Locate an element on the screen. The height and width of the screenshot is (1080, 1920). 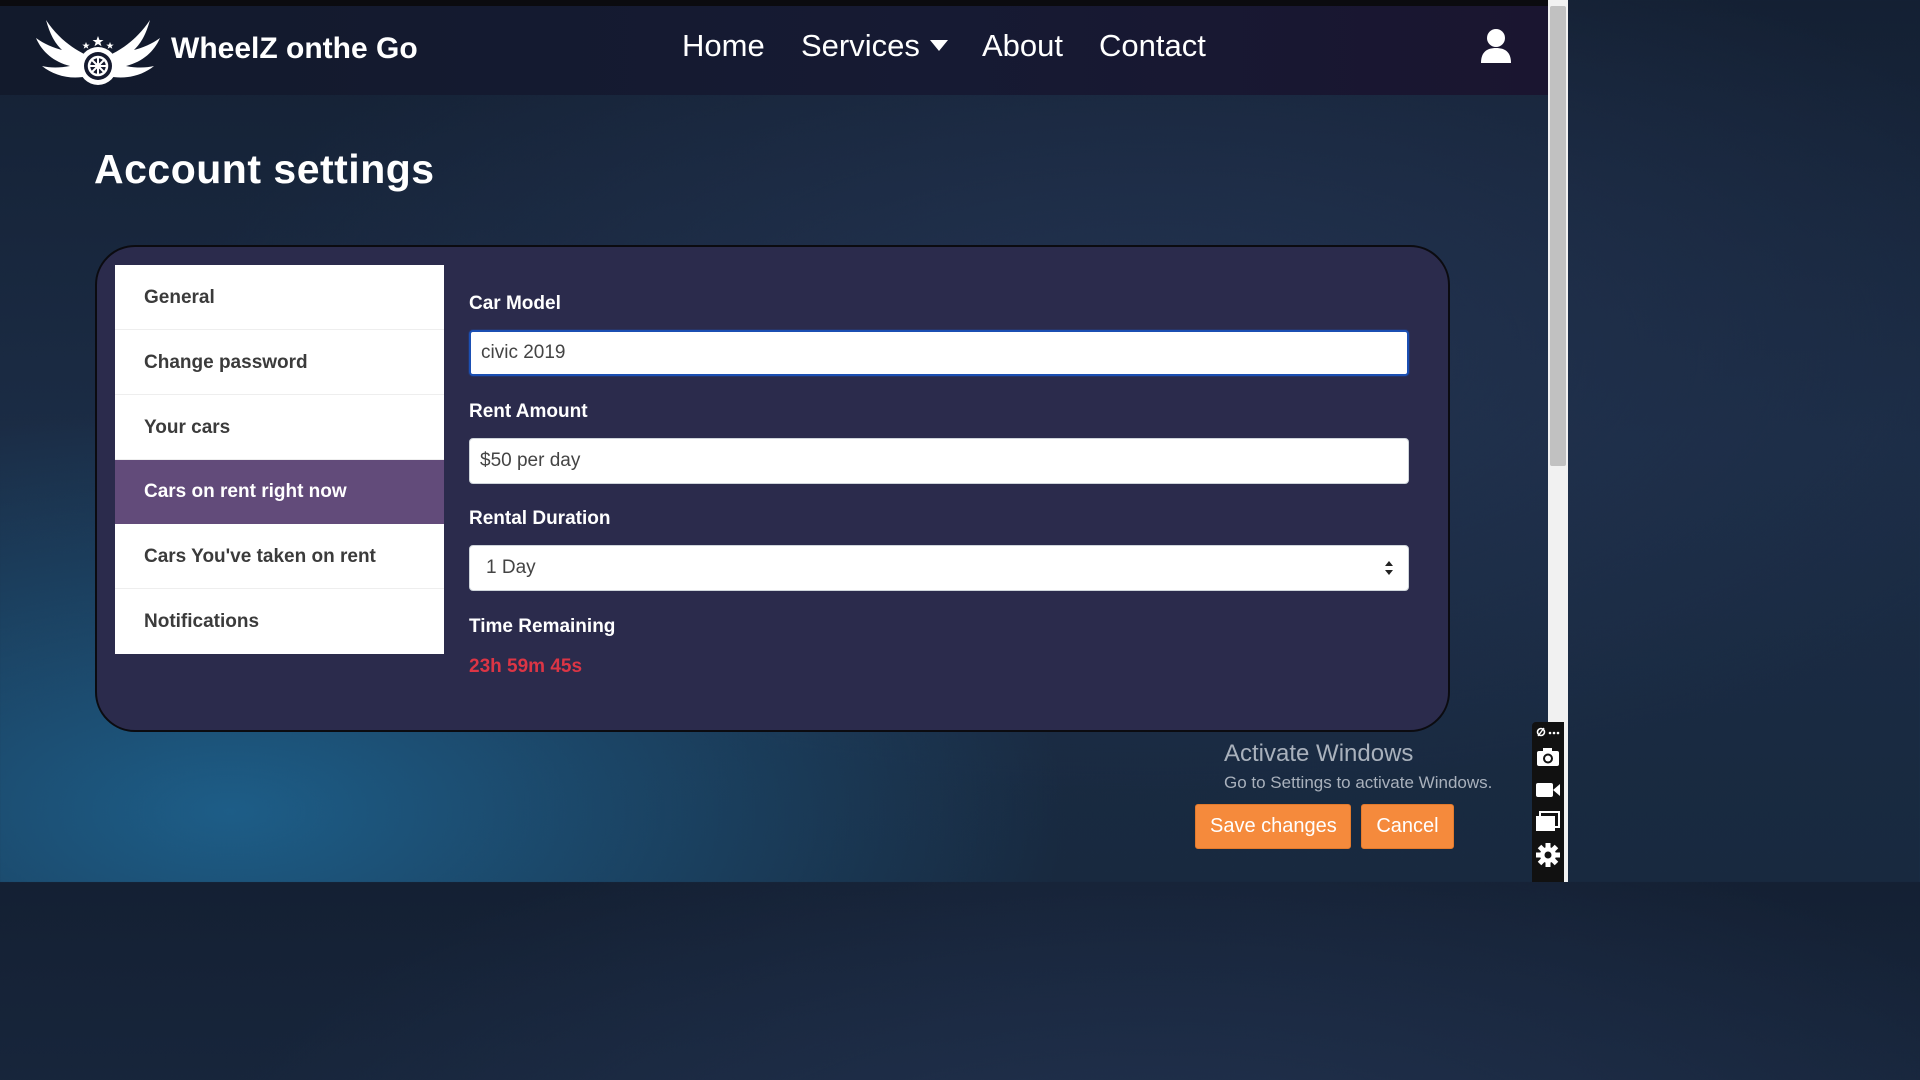
time-remaining-countdown: 23h 59m 45s is located at coordinates (526, 666).